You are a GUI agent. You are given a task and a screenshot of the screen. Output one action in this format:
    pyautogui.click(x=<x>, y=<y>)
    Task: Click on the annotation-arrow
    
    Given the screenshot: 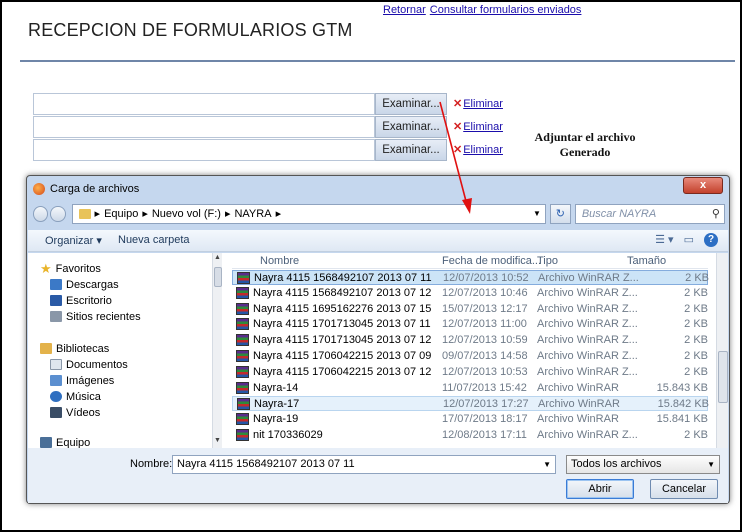 What is the action you would take?
    pyautogui.click(x=455, y=157)
    